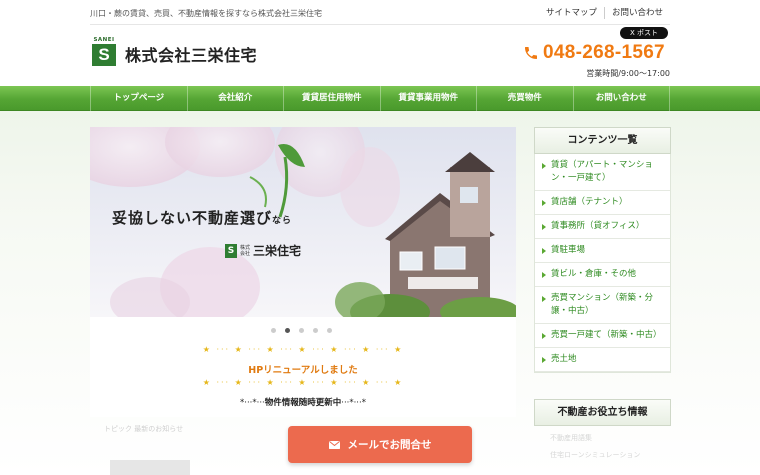 The height and width of the screenshot is (475, 760). What do you see at coordinates (192, 218) in the screenshot?
I see `hero-copy-main: 妥協しない不動産選び` at bounding box center [192, 218].